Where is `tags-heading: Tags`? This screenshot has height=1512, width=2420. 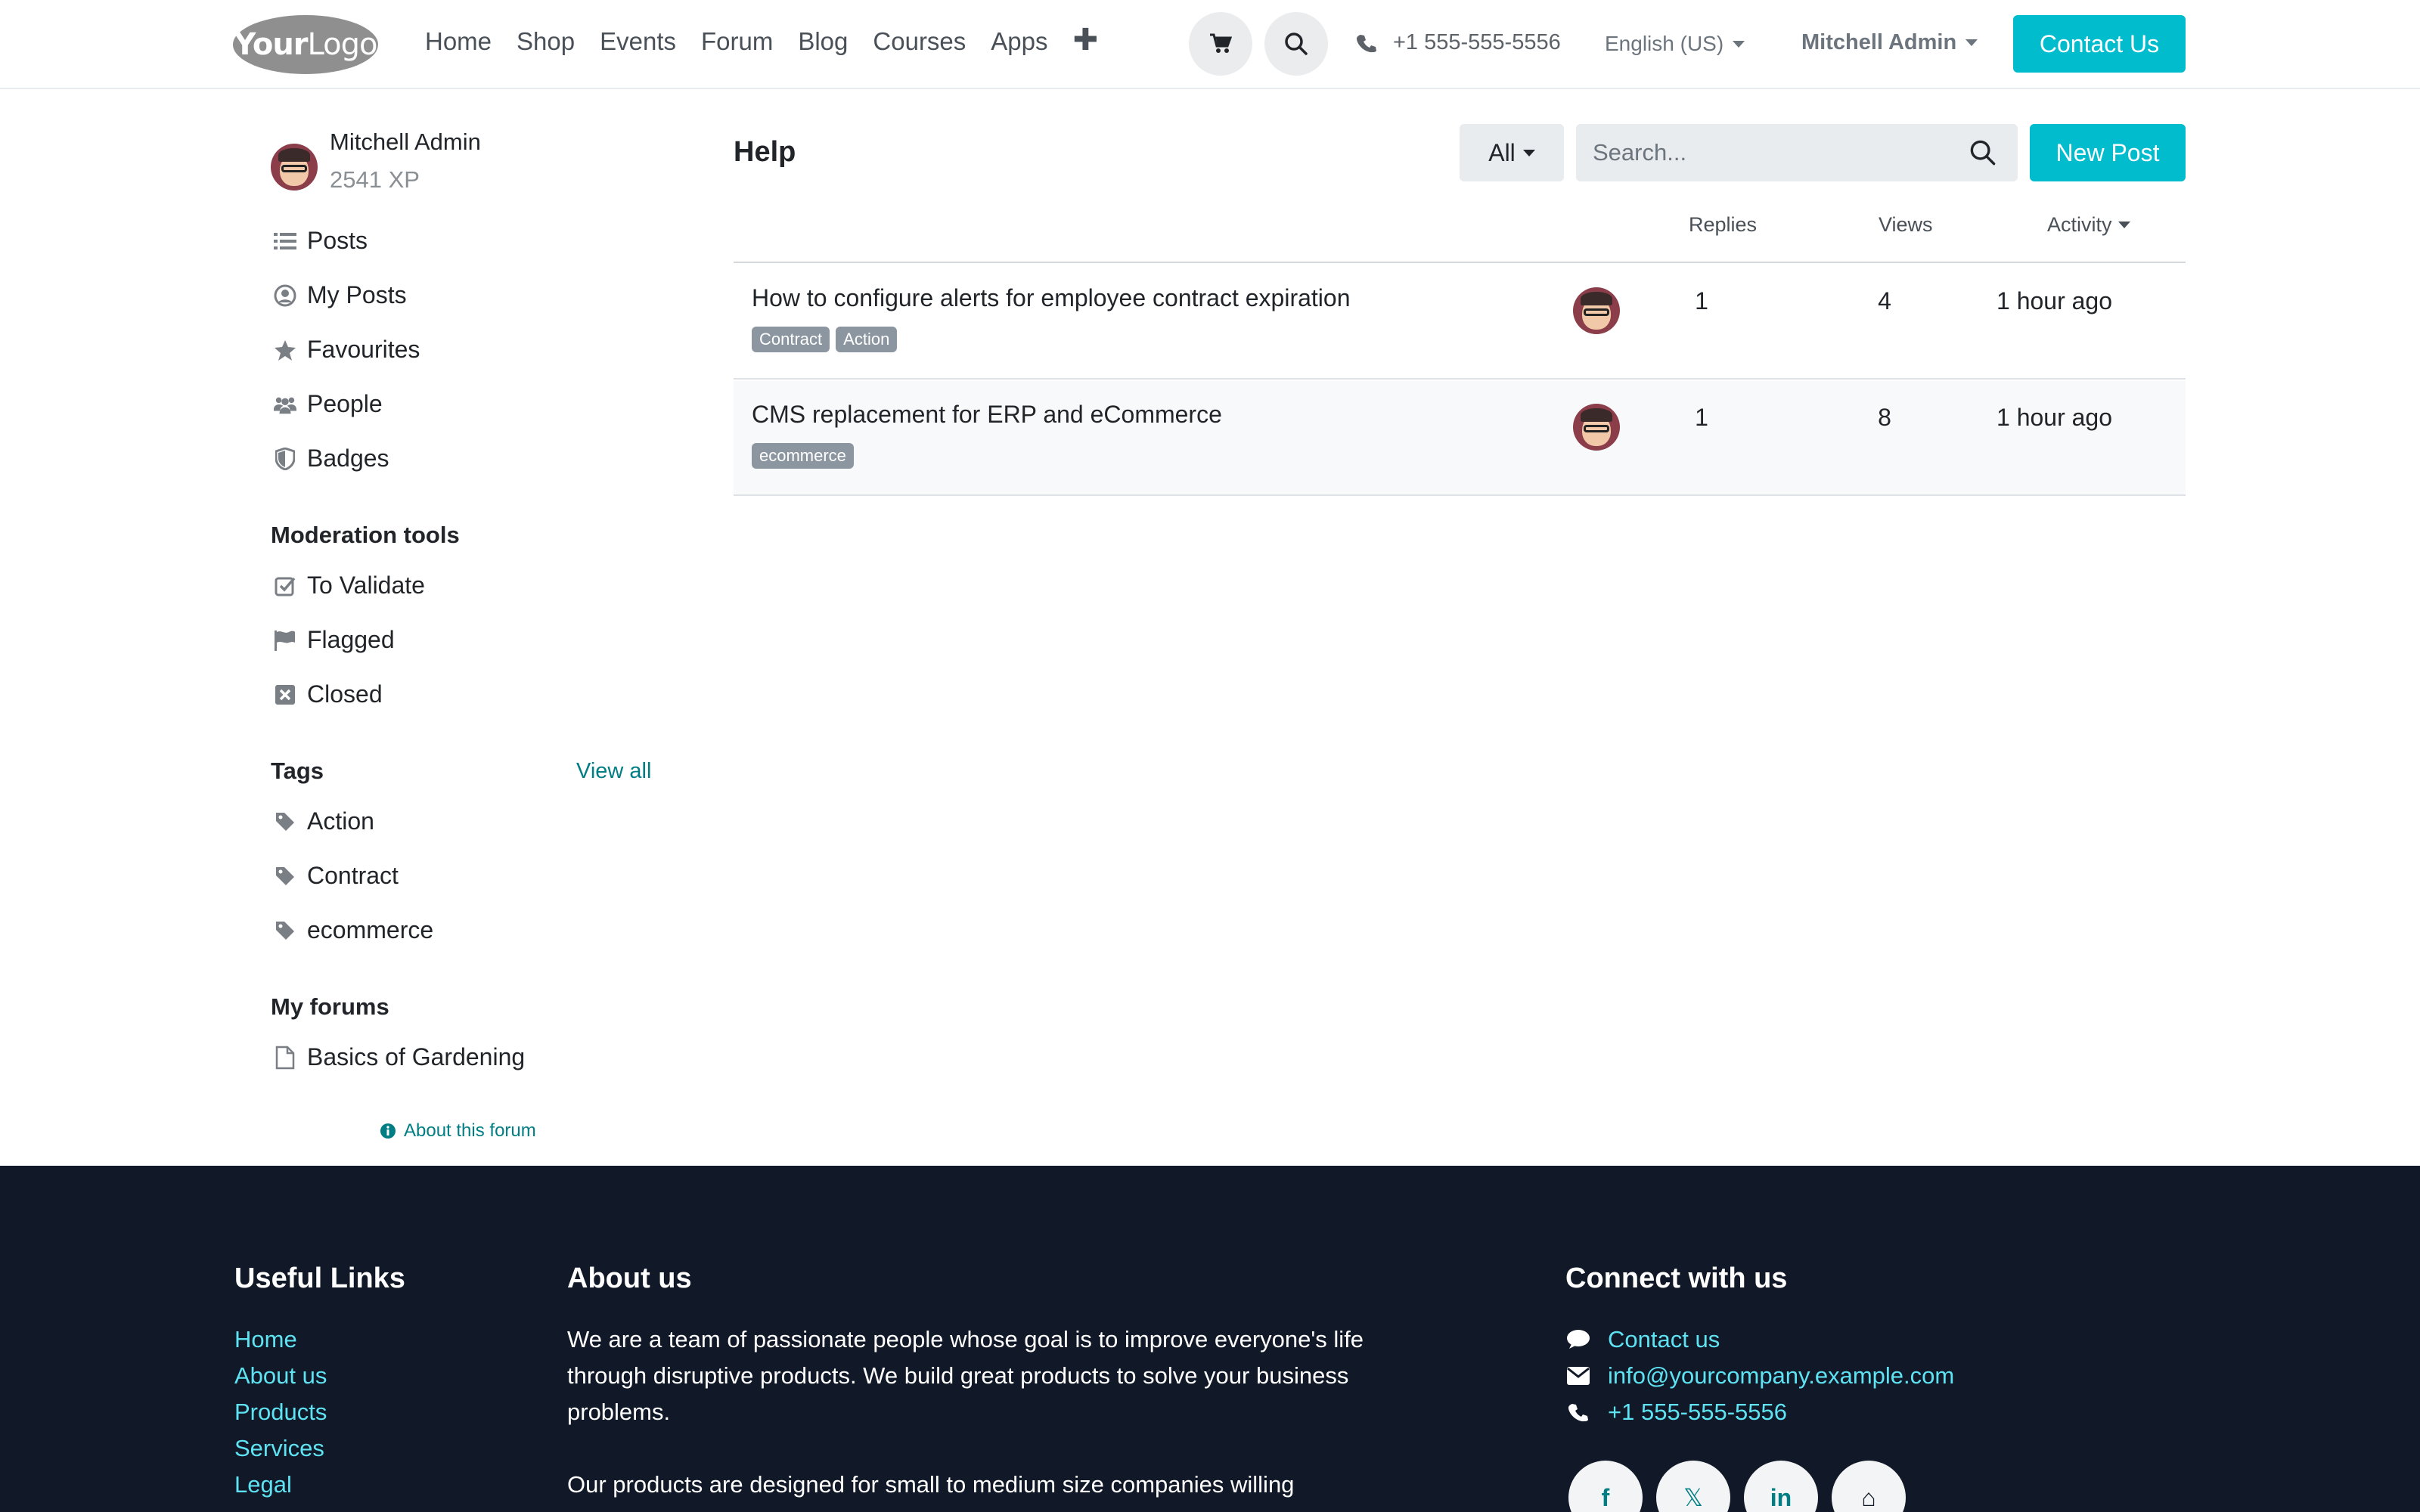
tags-heading: Tags is located at coordinates (297, 771).